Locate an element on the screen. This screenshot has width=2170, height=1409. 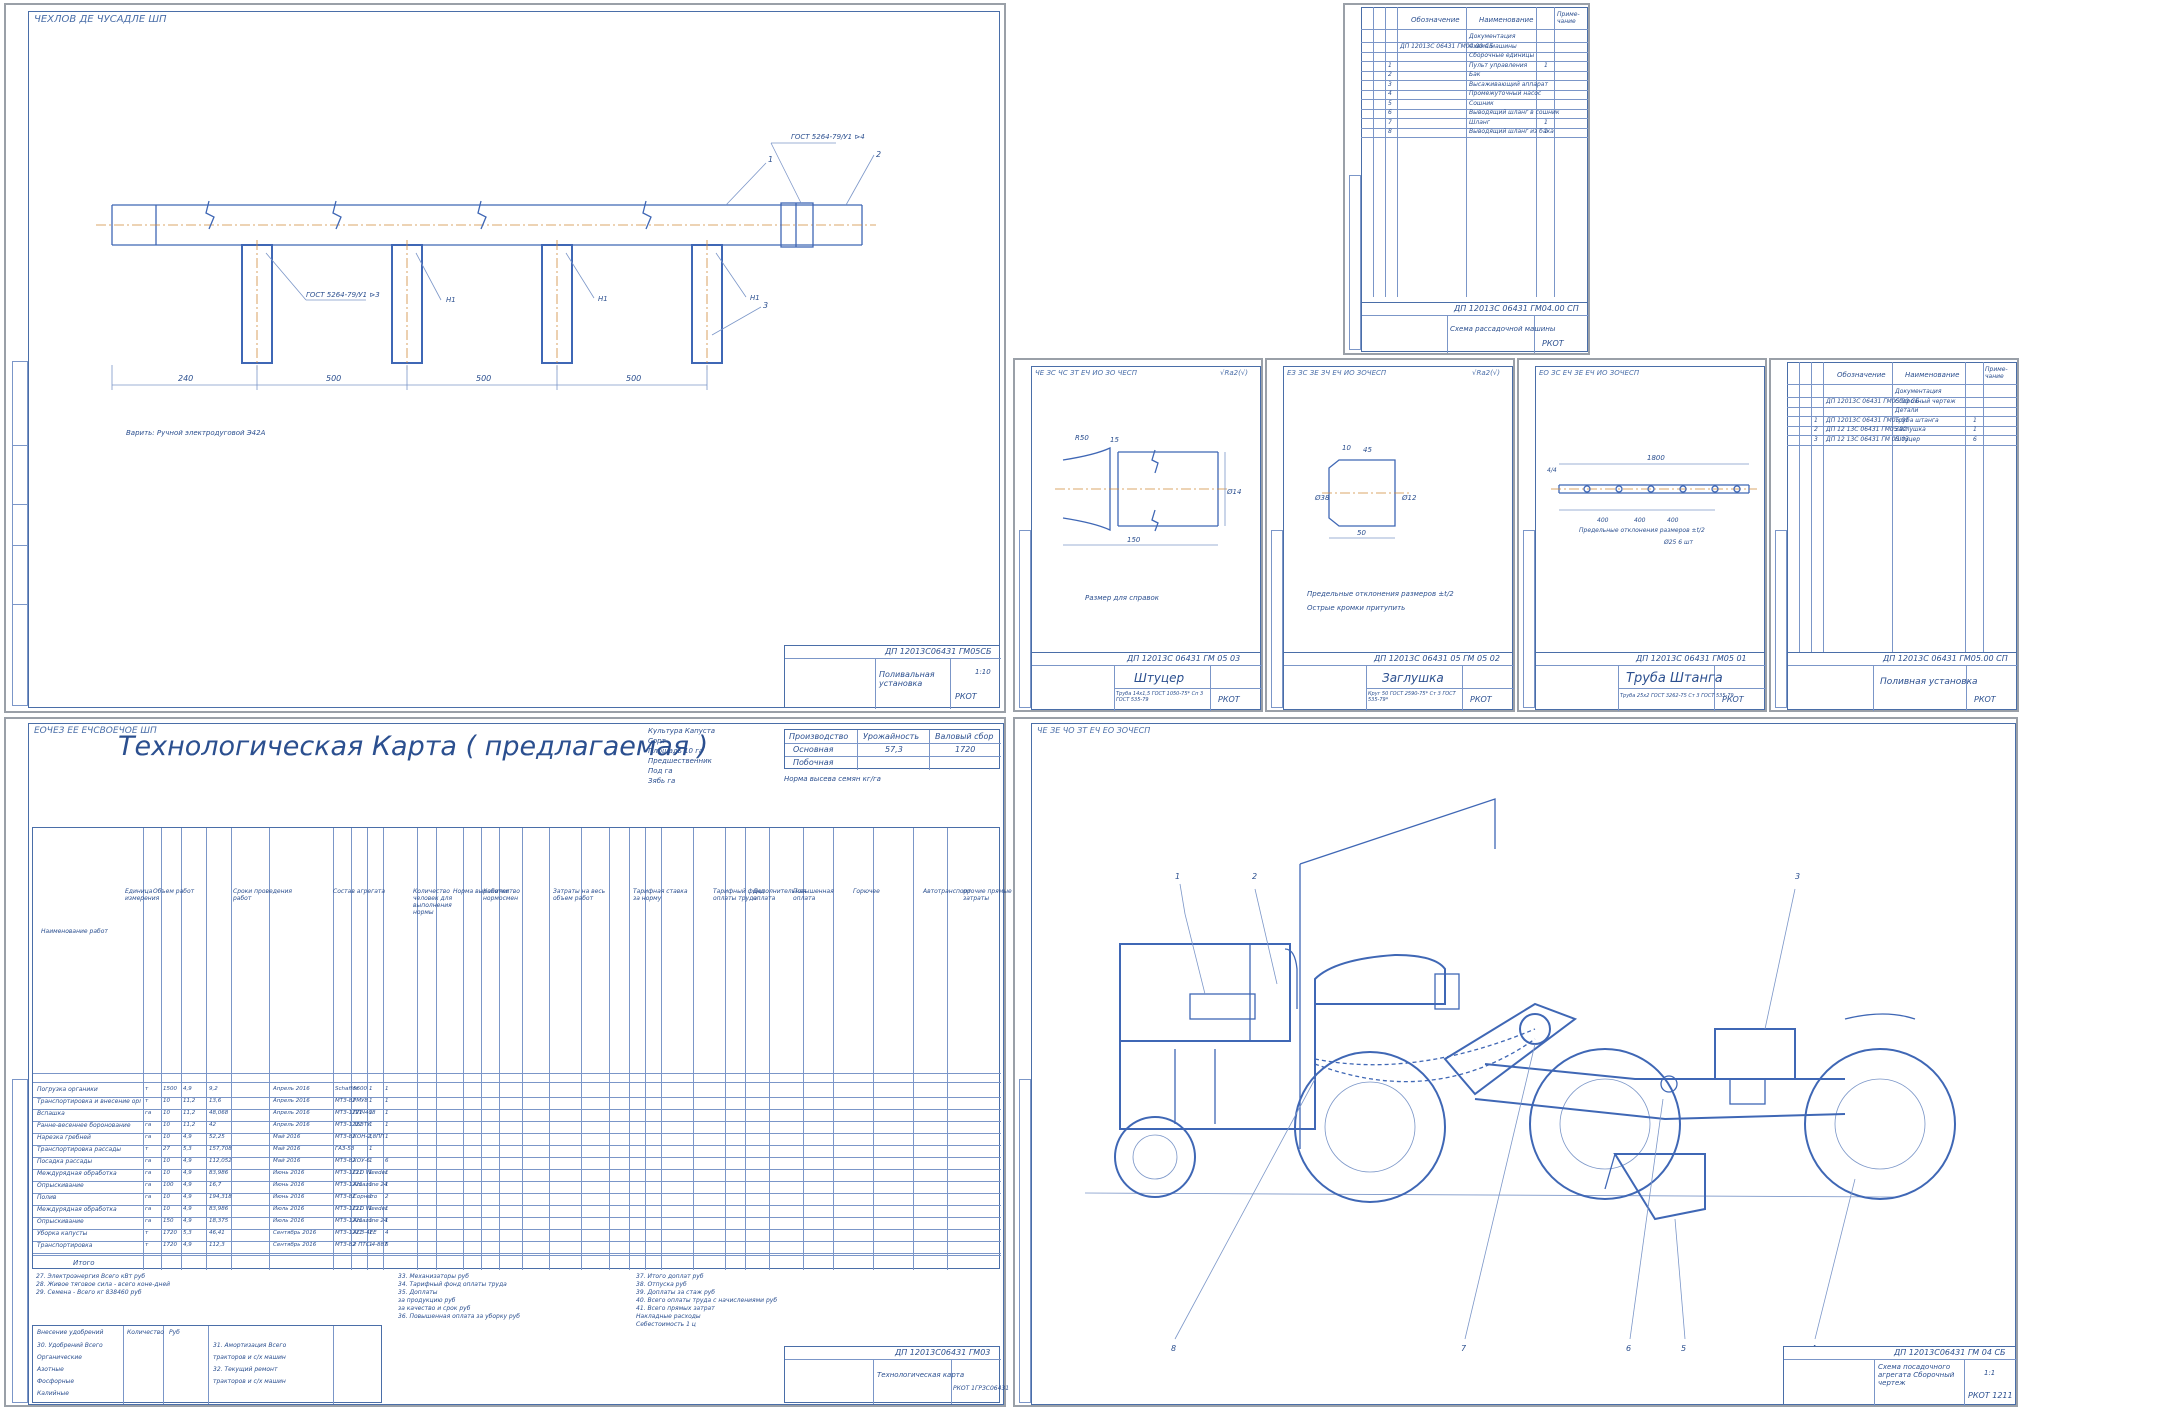
table-cell: ХОУ-6 is located at coordinates (361, 1161).